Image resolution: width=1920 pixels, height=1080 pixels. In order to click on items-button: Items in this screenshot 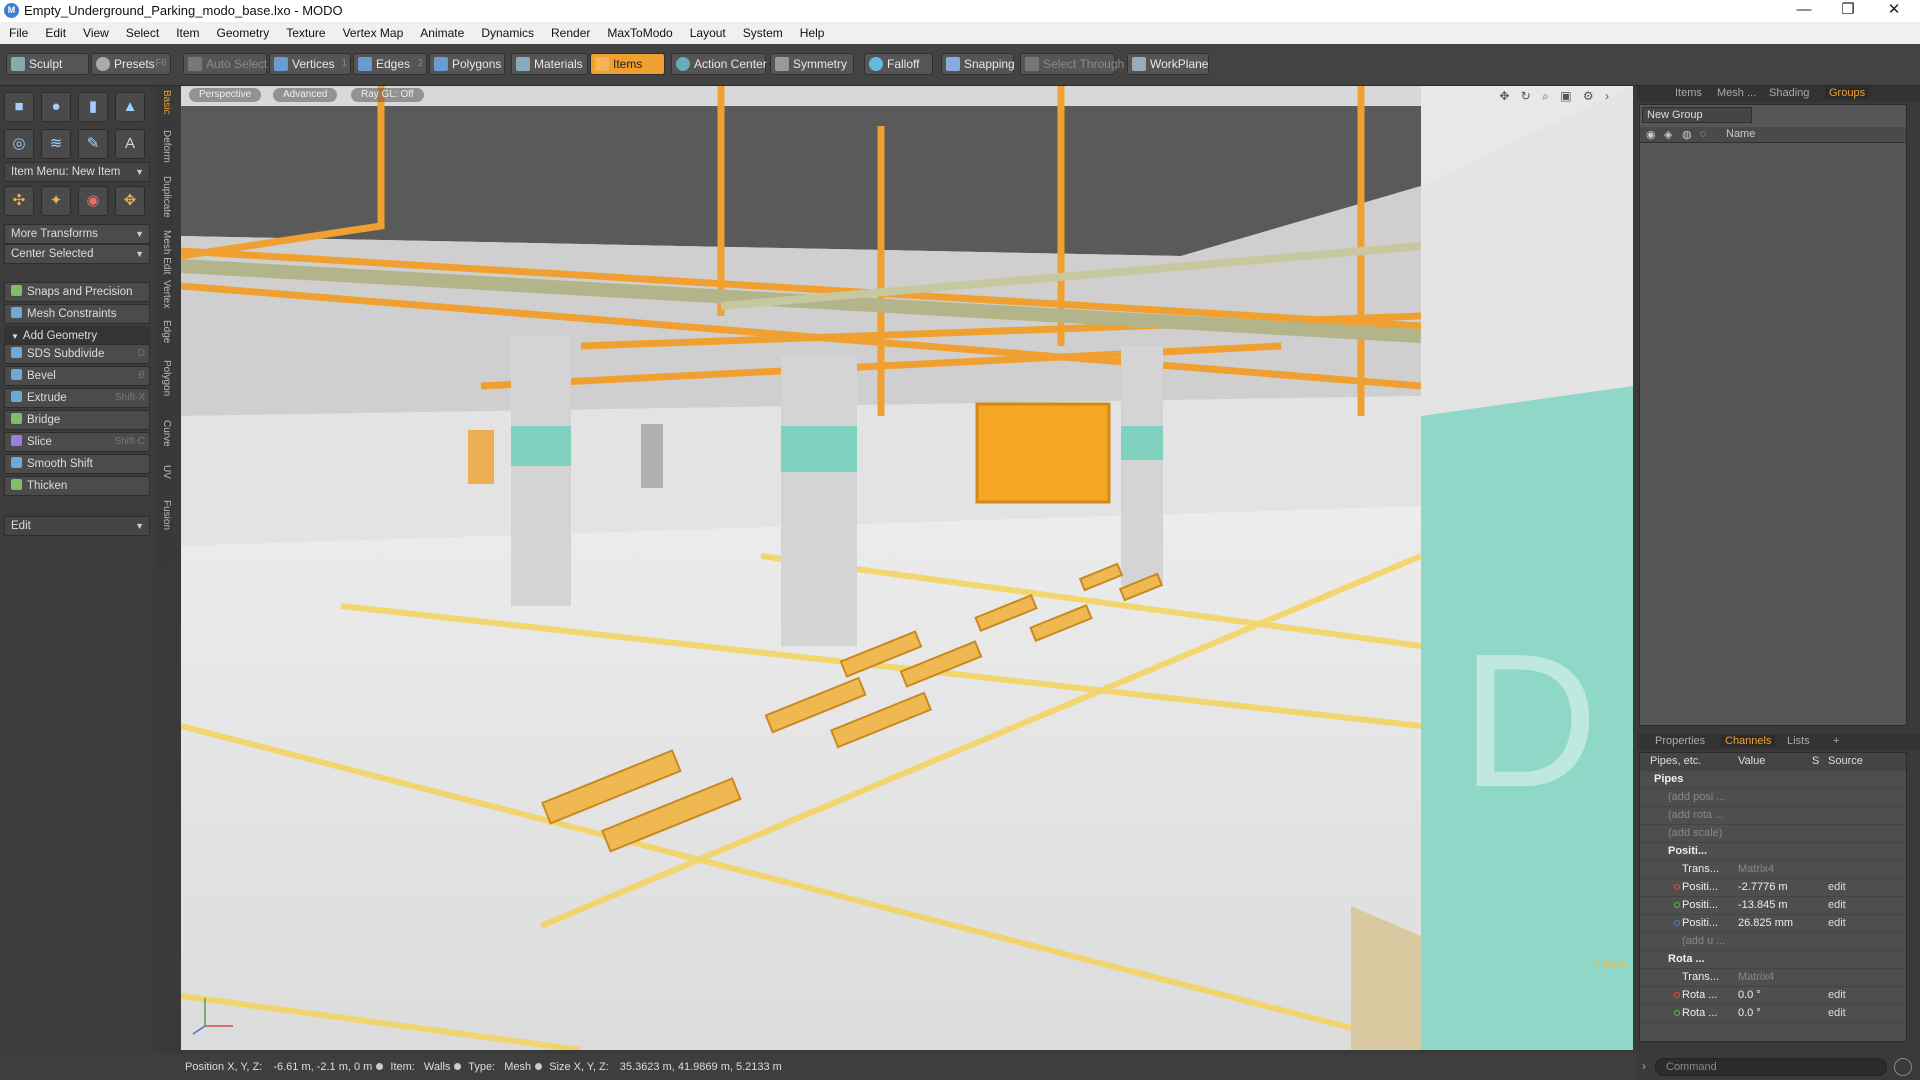, I will do `click(627, 64)`.